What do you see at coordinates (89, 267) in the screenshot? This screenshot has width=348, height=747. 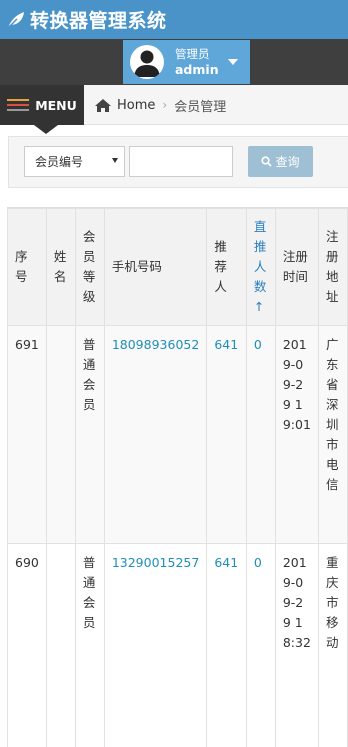 I see `col-header-level: 会员等级` at bounding box center [89, 267].